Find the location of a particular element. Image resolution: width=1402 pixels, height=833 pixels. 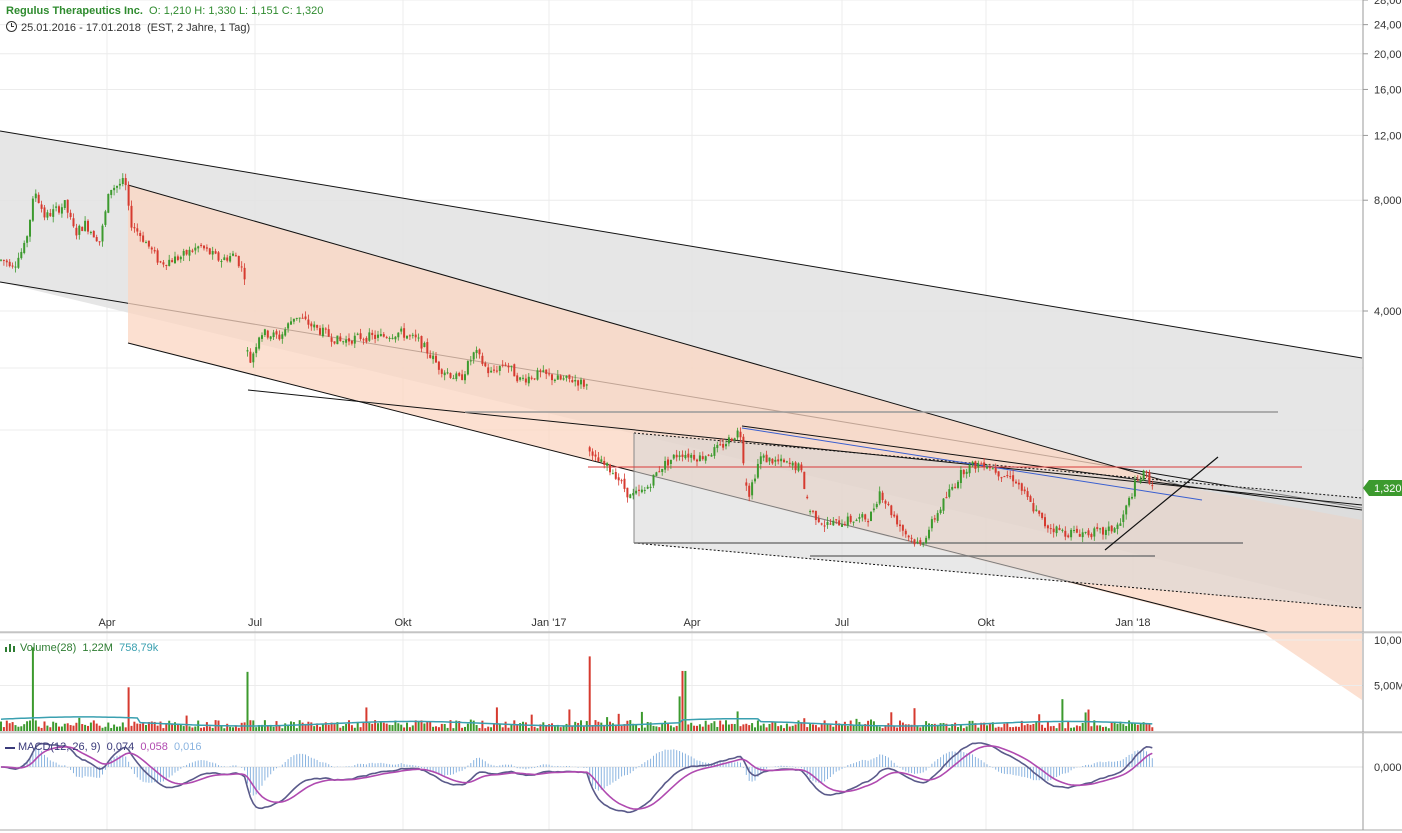

macd-value: 0,074 is located at coordinates (120, 747).